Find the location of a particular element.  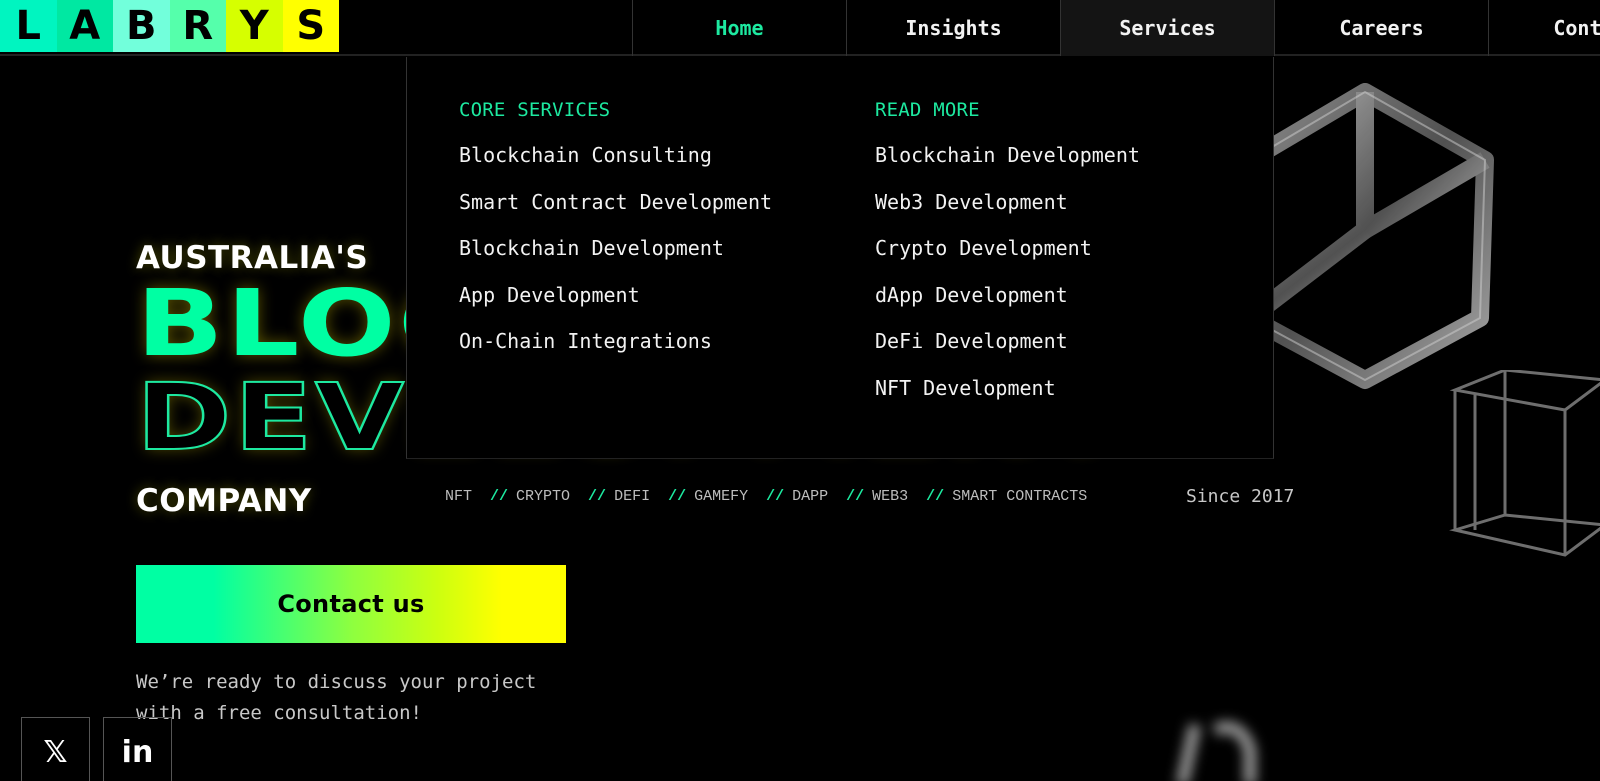

linkedin-link: in is located at coordinates (137, 749).